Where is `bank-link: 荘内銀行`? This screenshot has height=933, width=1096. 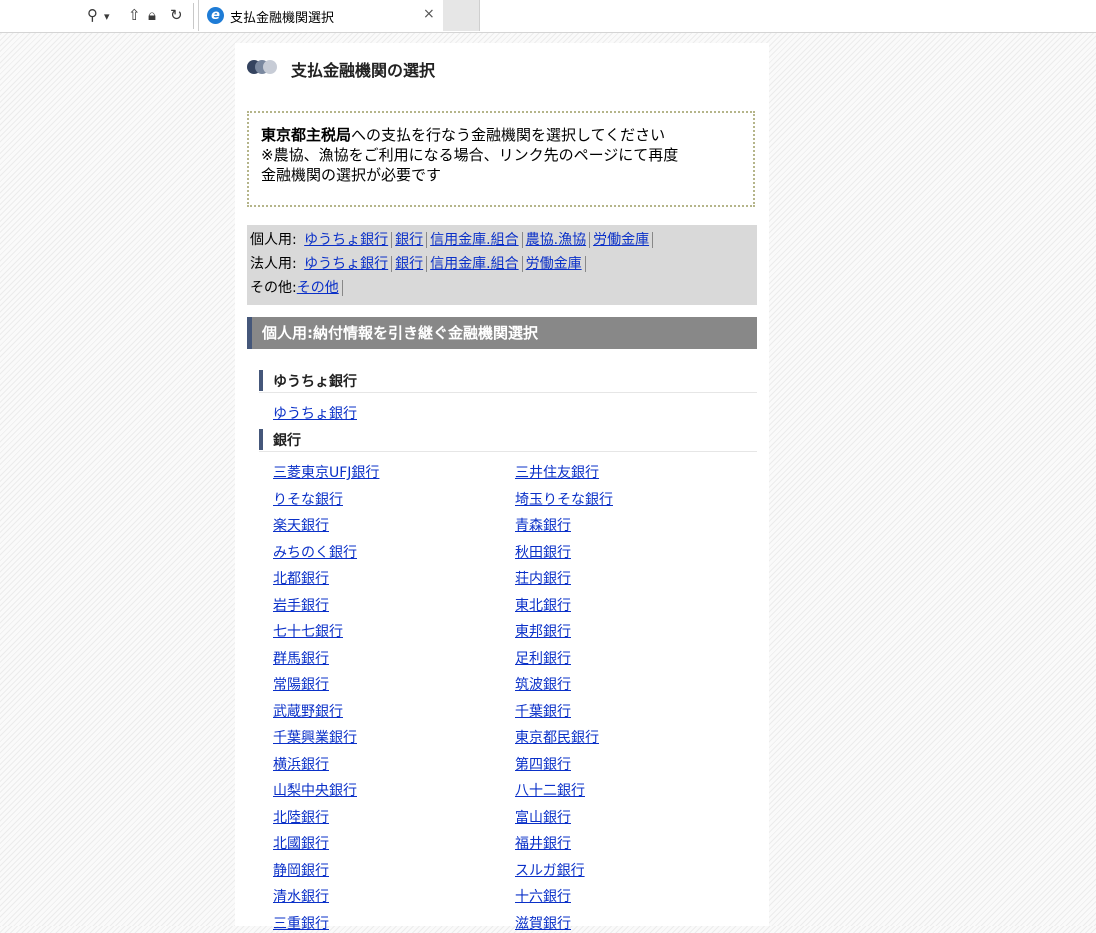
bank-link: 荘内銀行 is located at coordinates (543, 578).